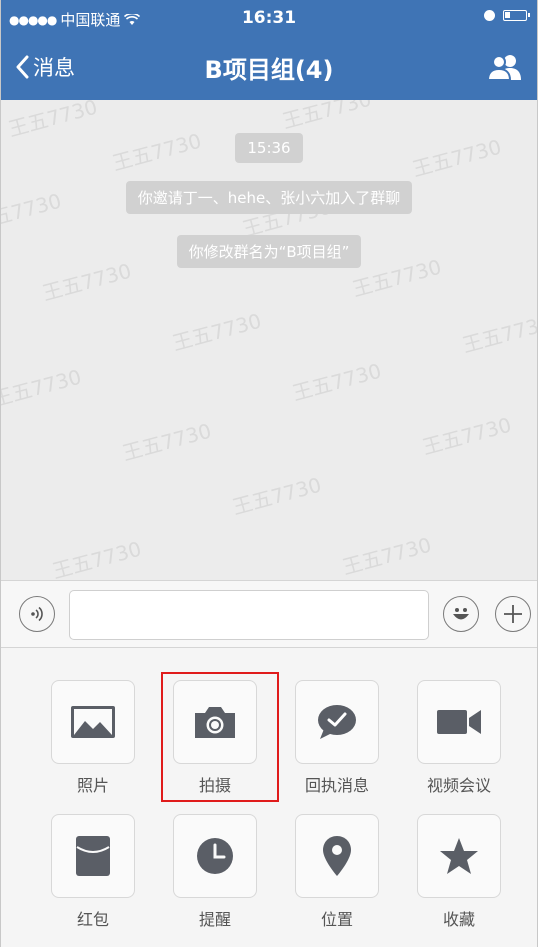 The width and height of the screenshot is (538, 947). I want to click on emoji-icon, so click(461, 614).